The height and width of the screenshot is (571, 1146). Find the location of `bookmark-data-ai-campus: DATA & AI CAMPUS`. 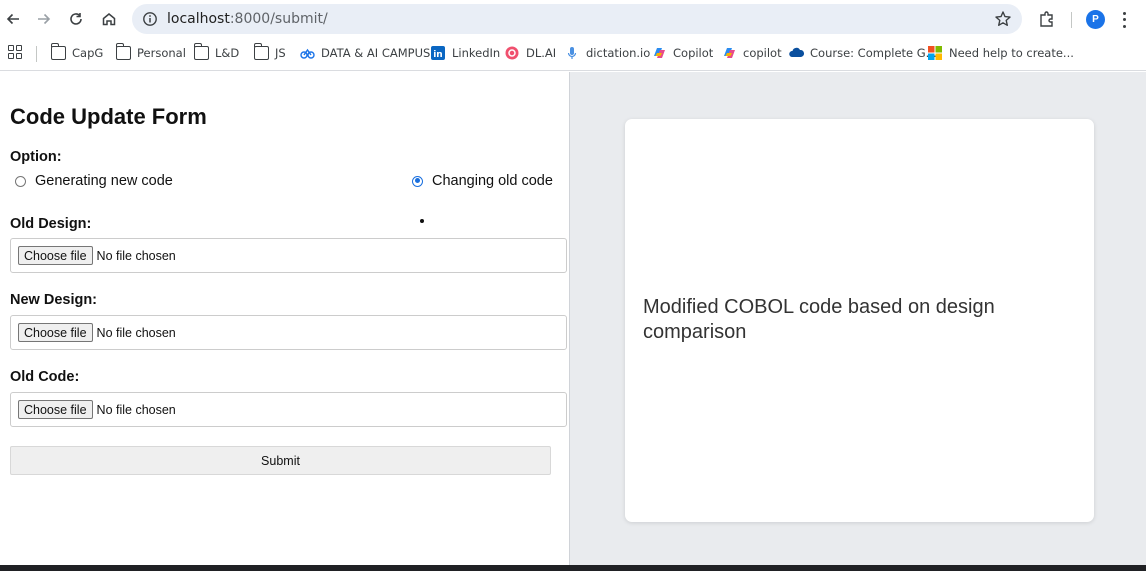

bookmark-data-ai-campus: DATA & AI CAMPUS is located at coordinates (365, 53).